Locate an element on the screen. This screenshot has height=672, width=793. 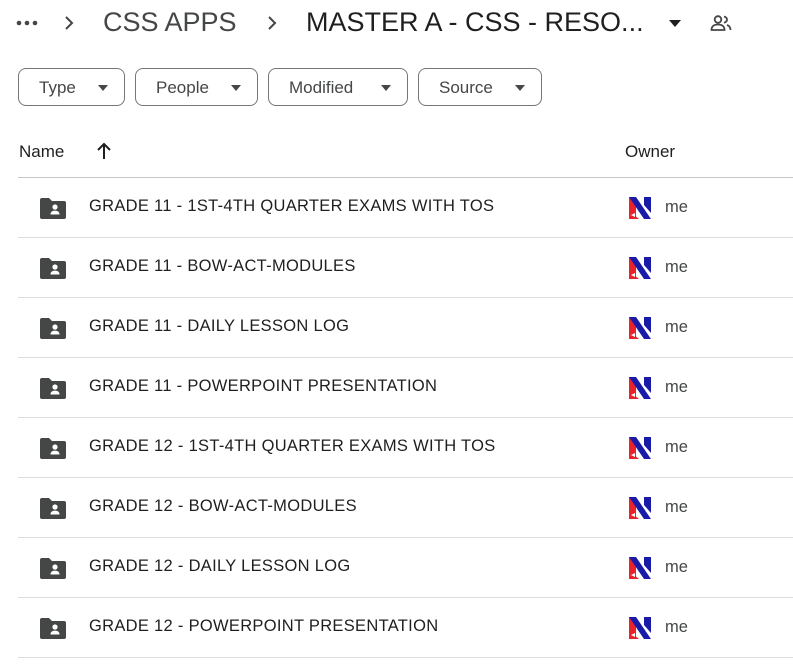
table-row: GRADE 11 - BOW-ACT-MODULES me is located at coordinates (405, 268).